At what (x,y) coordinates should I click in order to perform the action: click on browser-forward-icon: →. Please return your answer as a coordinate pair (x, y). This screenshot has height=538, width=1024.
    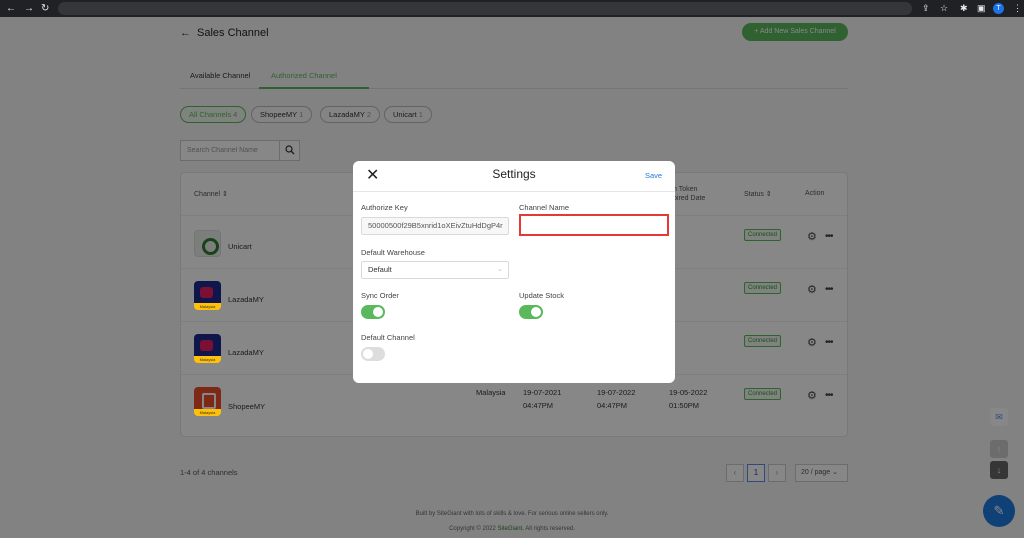
    Looking at the image, I should click on (29, 8).